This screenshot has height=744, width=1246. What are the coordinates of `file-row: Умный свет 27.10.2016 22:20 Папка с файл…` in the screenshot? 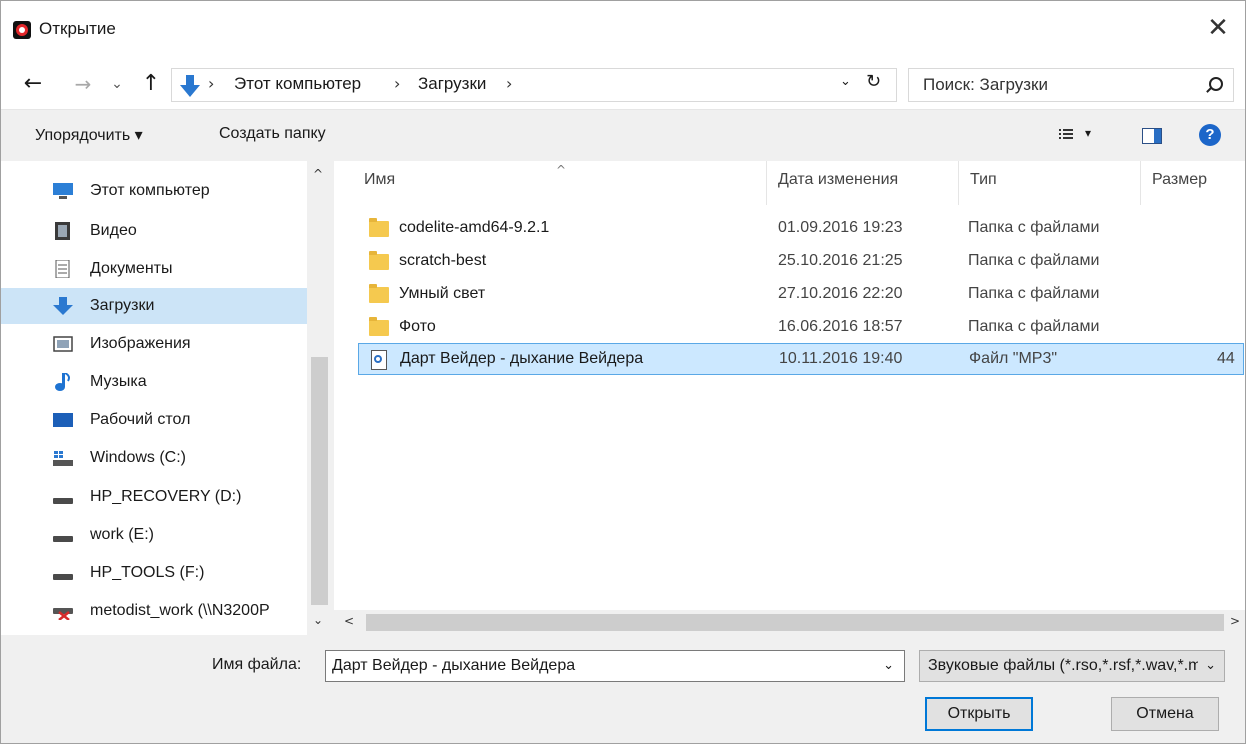 It's located at (801, 295).